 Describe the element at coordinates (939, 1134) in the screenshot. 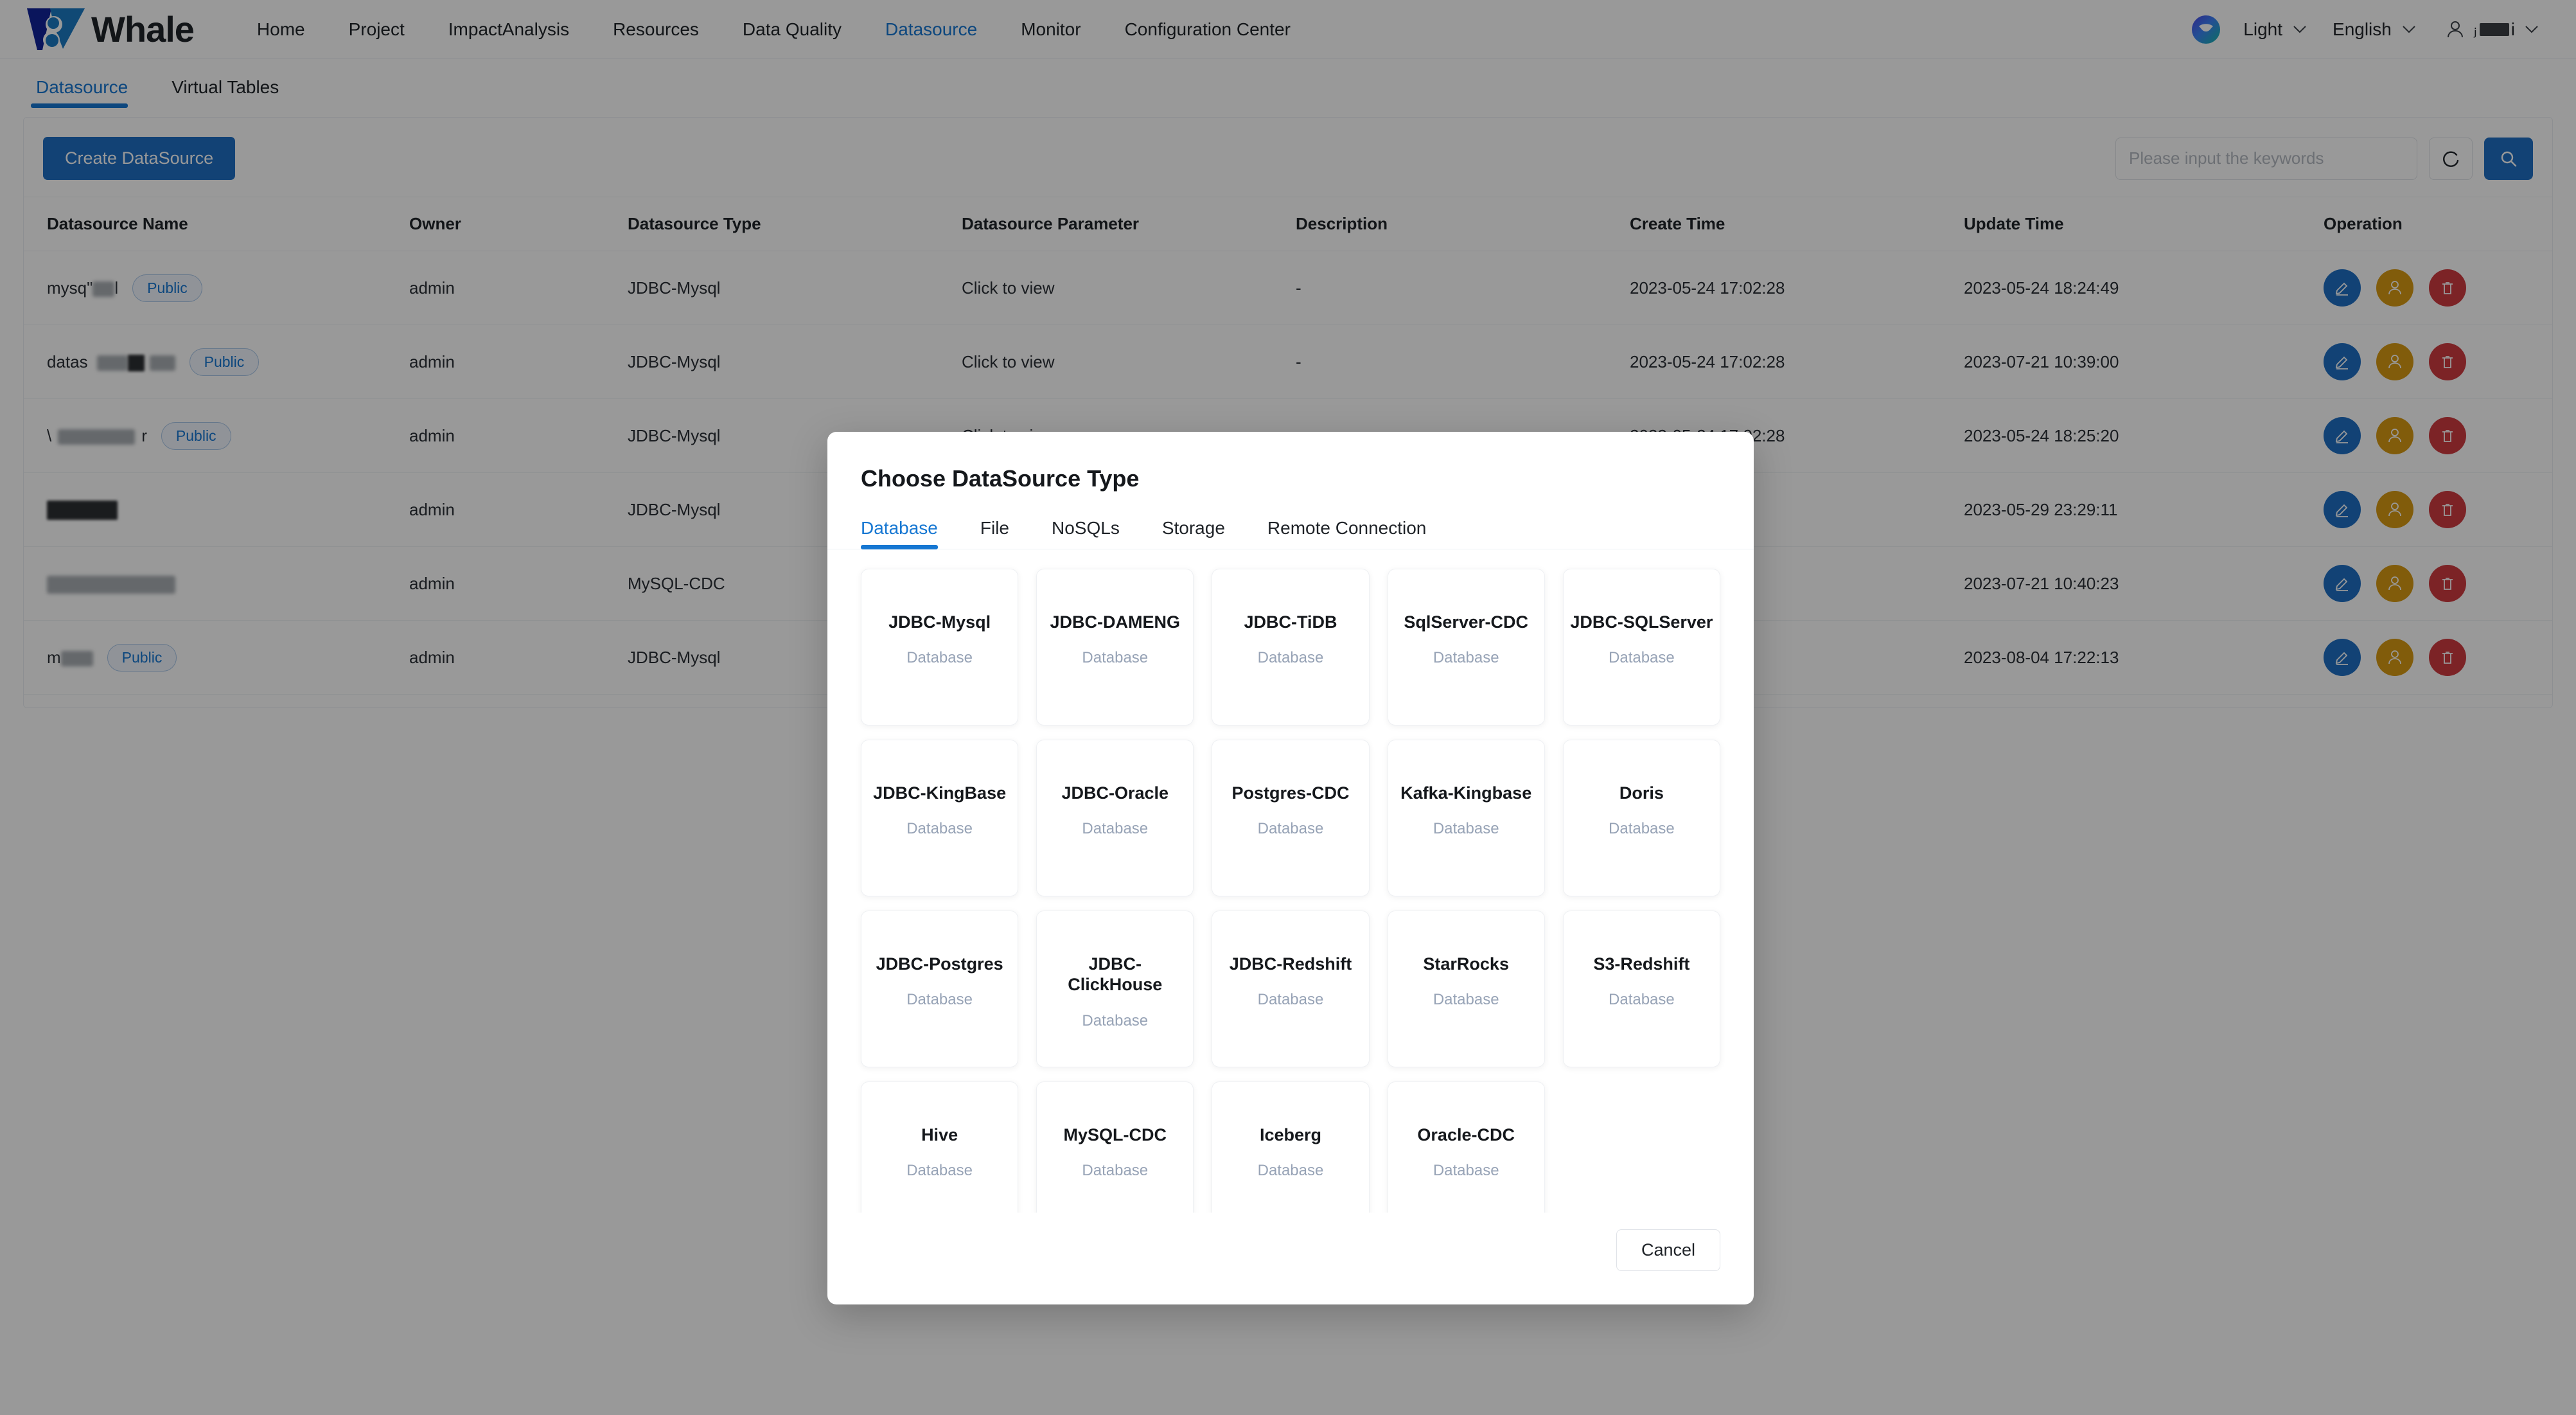

I see `type-card-name: Hive` at that location.